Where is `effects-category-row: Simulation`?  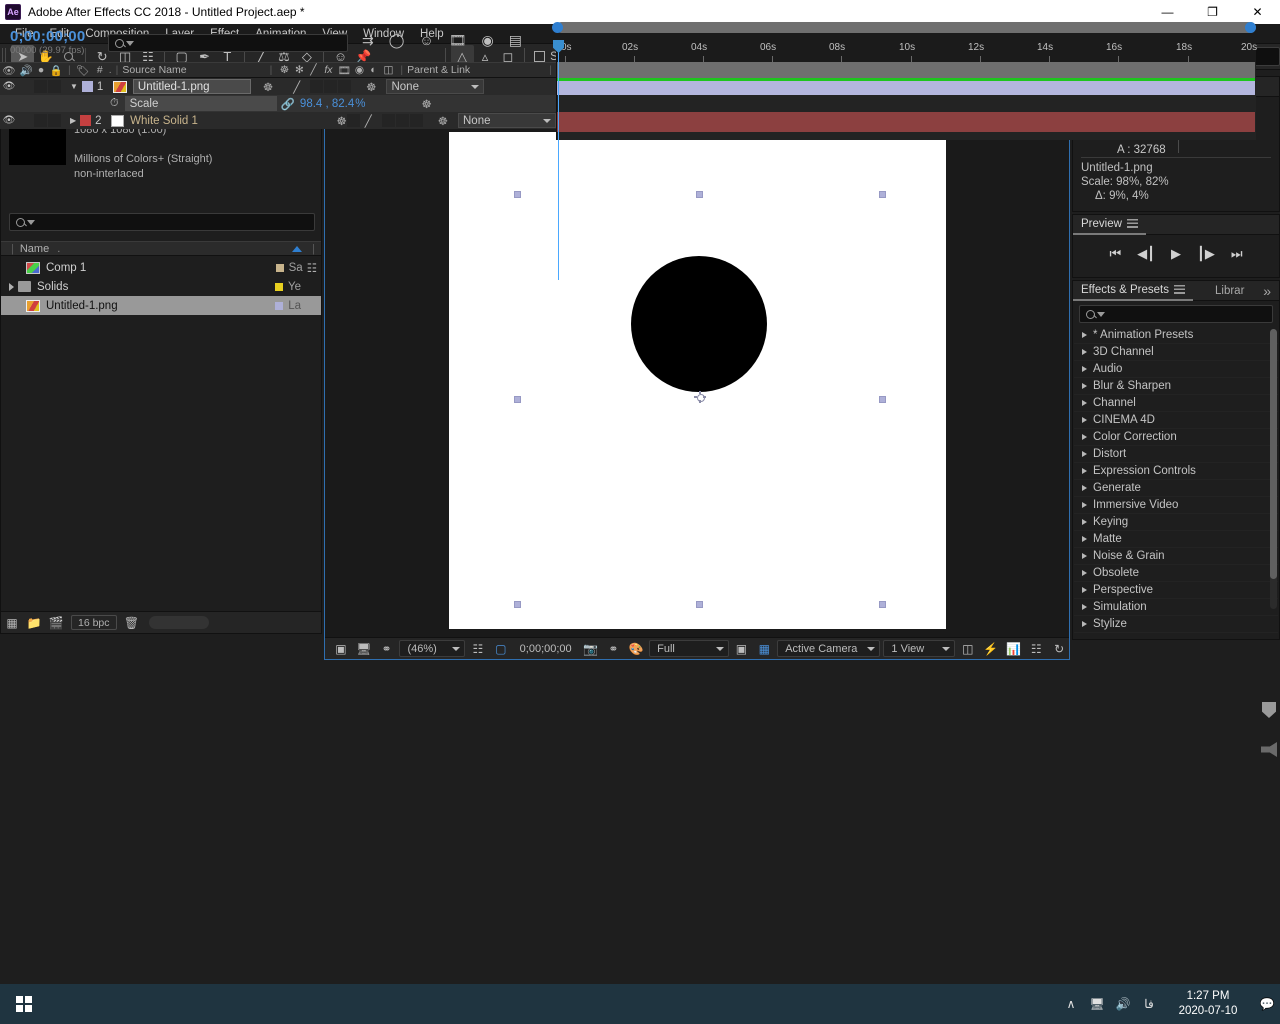
effects-category-row: Simulation is located at coordinates (1176, 607).